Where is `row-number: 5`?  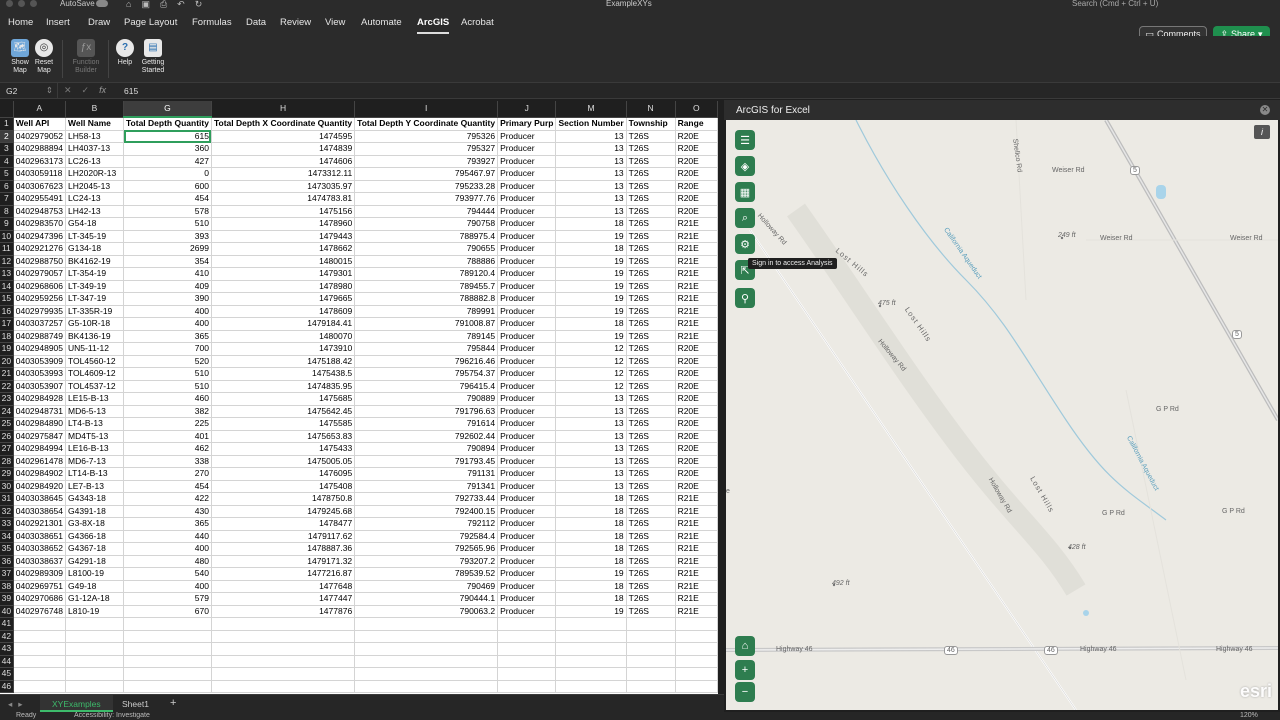
row-number: 5 is located at coordinates (7, 174).